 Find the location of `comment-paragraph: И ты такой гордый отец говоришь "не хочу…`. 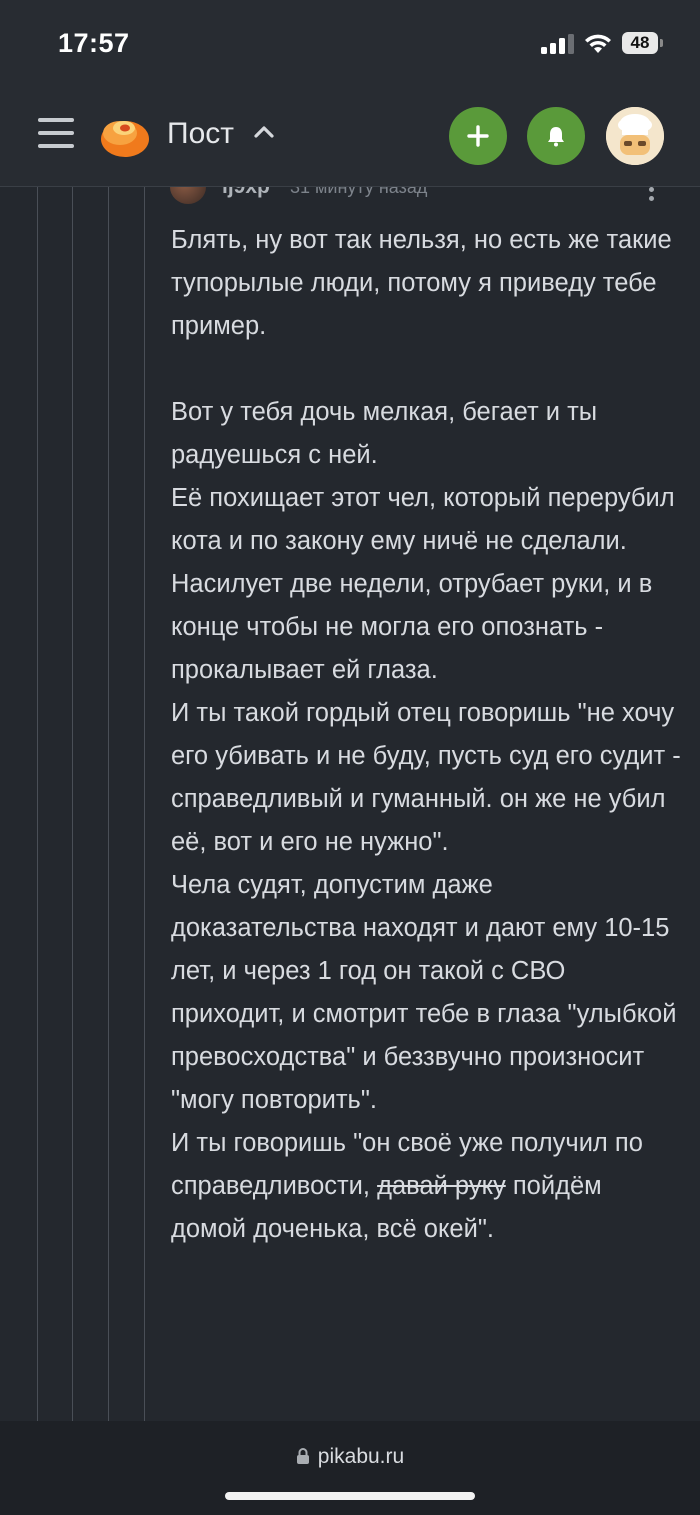

comment-paragraph: И ты такой гордый отец говоришь "не хочу… is located at coordinates (426, 777).